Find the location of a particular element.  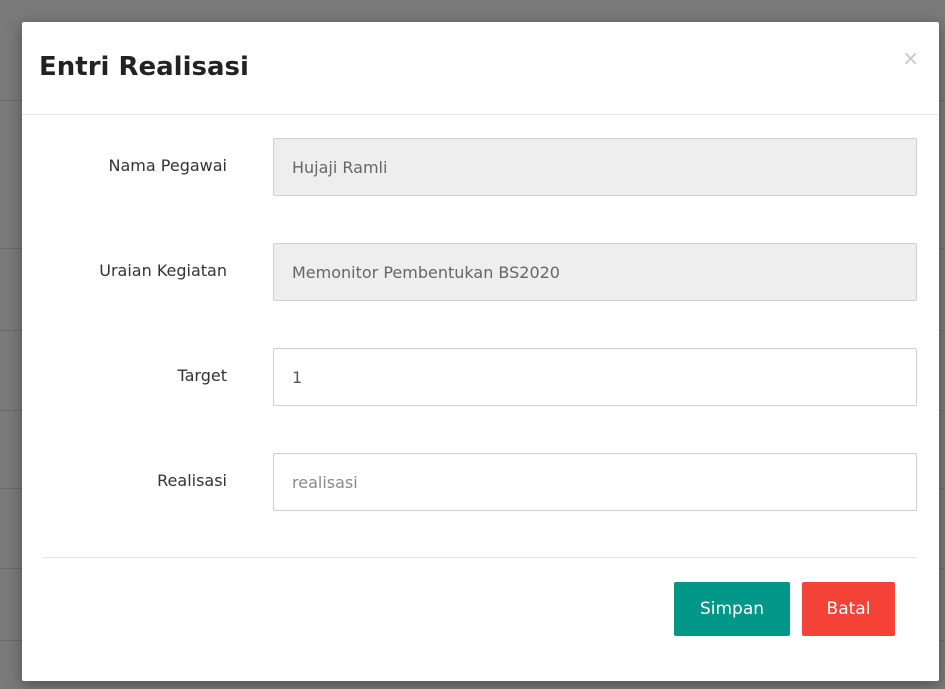

nama-pegawai-label: Nama Pegawai is located at coordinates (167, 165).